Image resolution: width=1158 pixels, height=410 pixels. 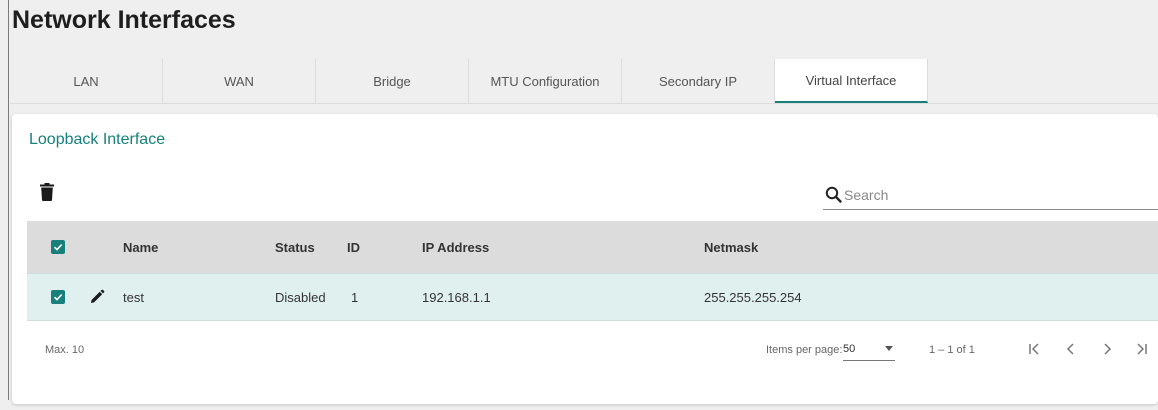 I want to click on column-header-name: Name, so click(x=140, y=247).